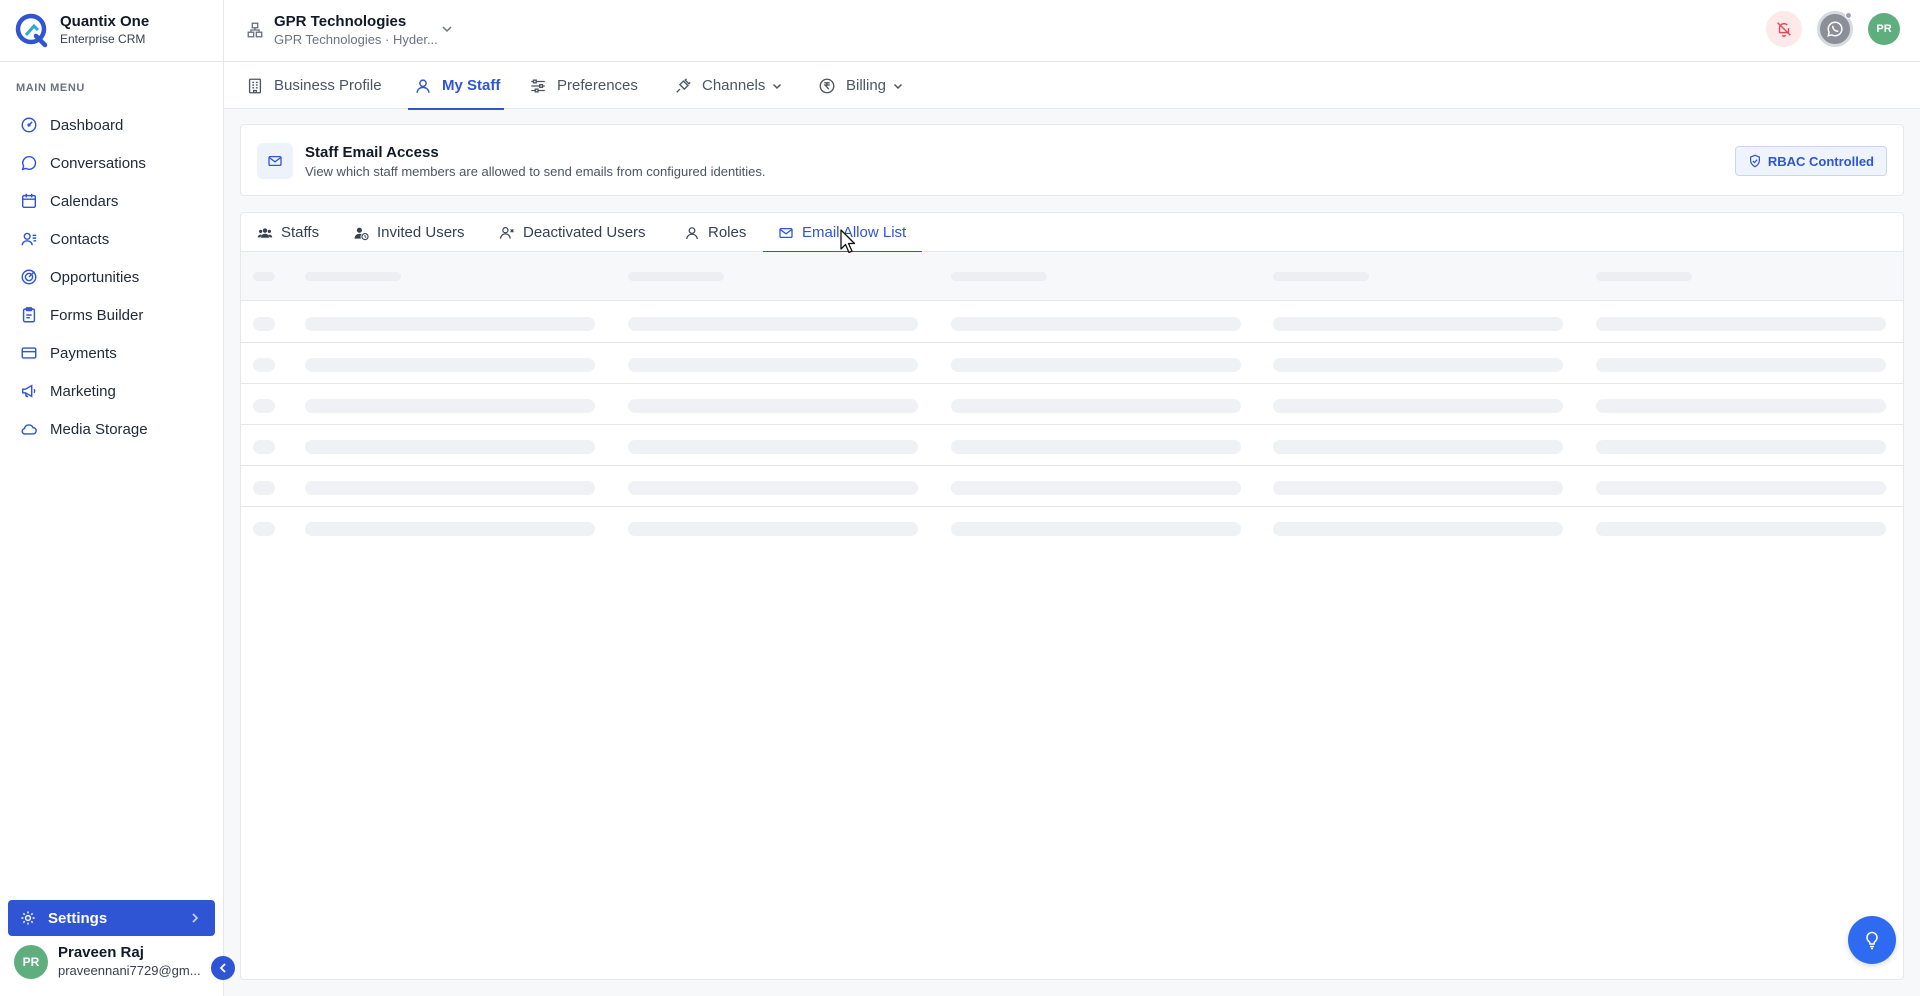  I want to click on brand: Quantix One Enterprise CRM, so click(81, 30).